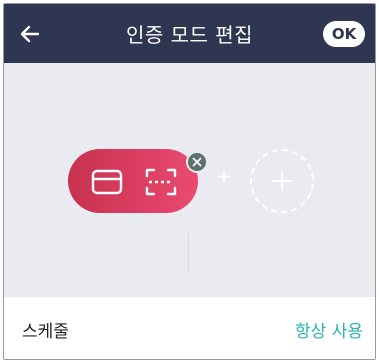  What do you see at coordinates (344, 34) in the screenshot?
I see `ok-button: OK` at bounding box center [344, 34].